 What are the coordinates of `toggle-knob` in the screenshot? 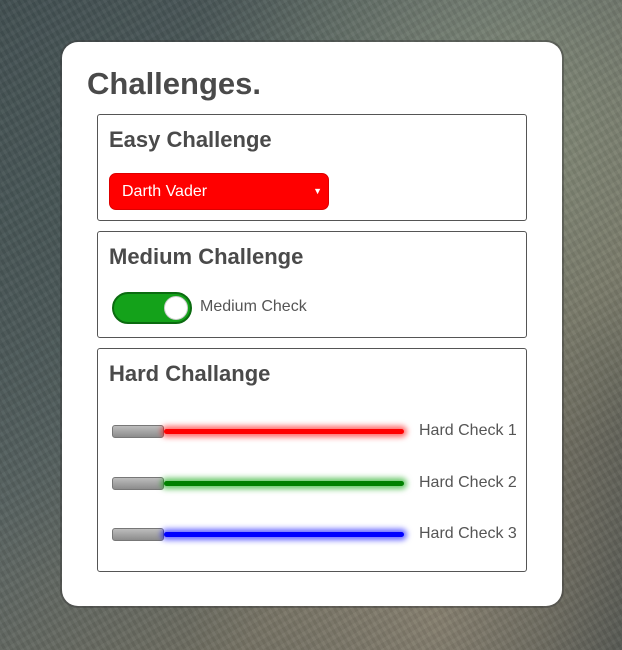 It's located at (176, 308).